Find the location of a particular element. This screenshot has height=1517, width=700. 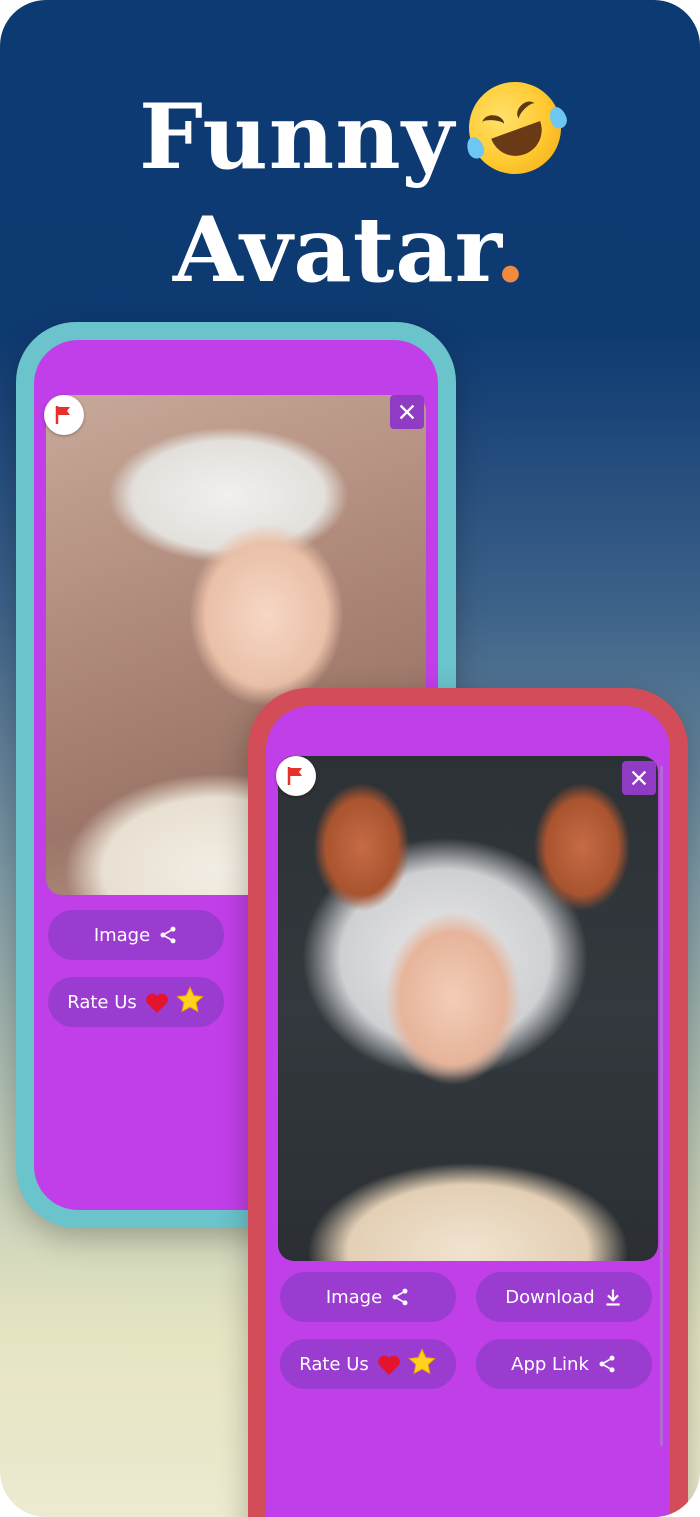

headline-line-2: Avatar. is located at coordinates (350, 250).